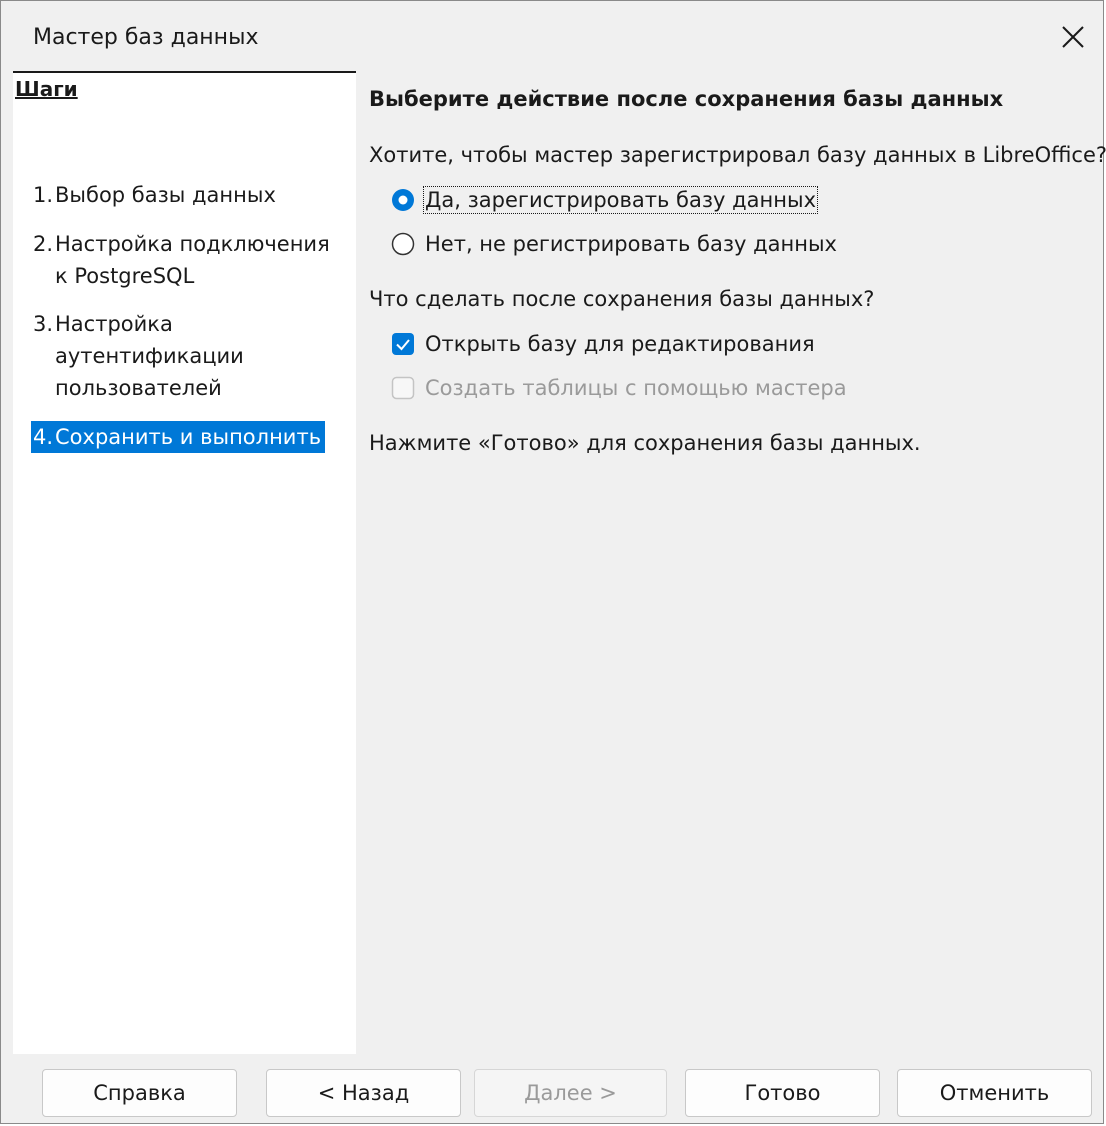  What do you see at coordinates (631, 244) in the screenshot?
I see `register-no-label: Нет, не регистрировать базу данных` at bounding box center [631, 244].